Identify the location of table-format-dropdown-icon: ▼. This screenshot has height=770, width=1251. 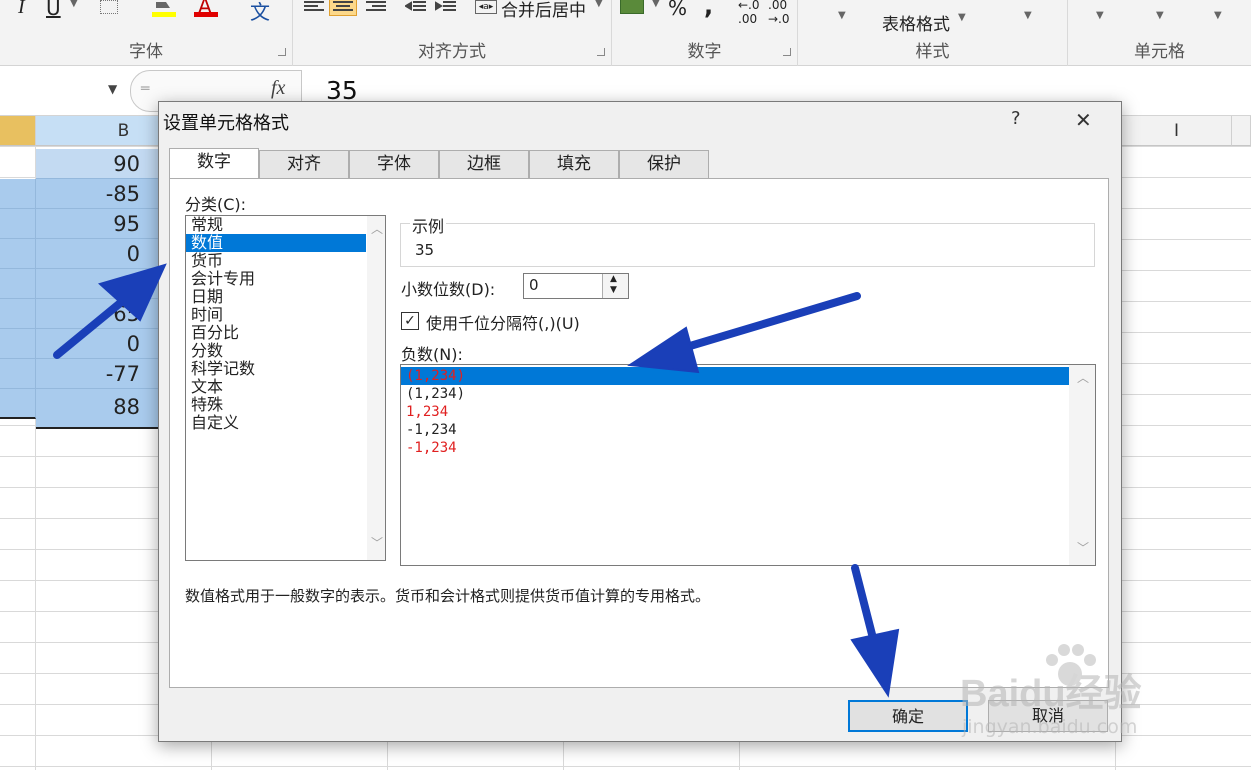
(962, 17).